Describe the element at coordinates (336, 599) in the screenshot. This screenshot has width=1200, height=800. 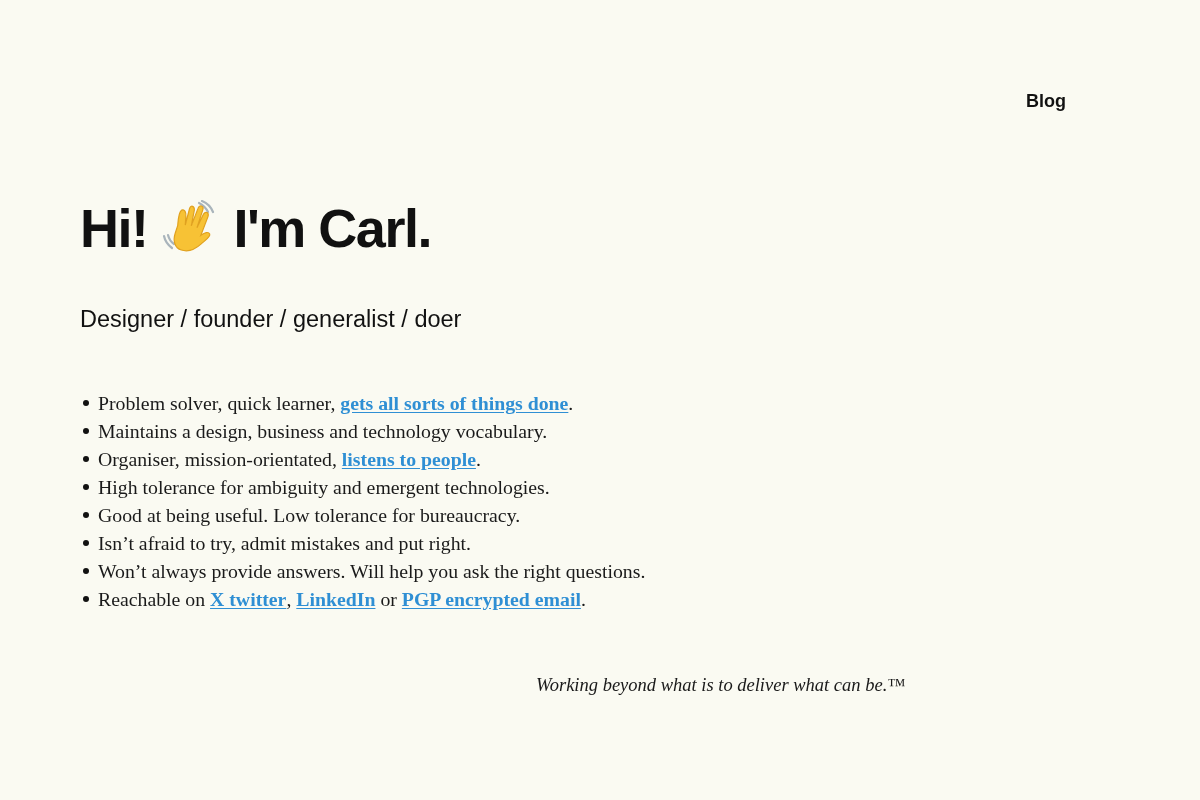
I see `link: LinkedIn` at that location.